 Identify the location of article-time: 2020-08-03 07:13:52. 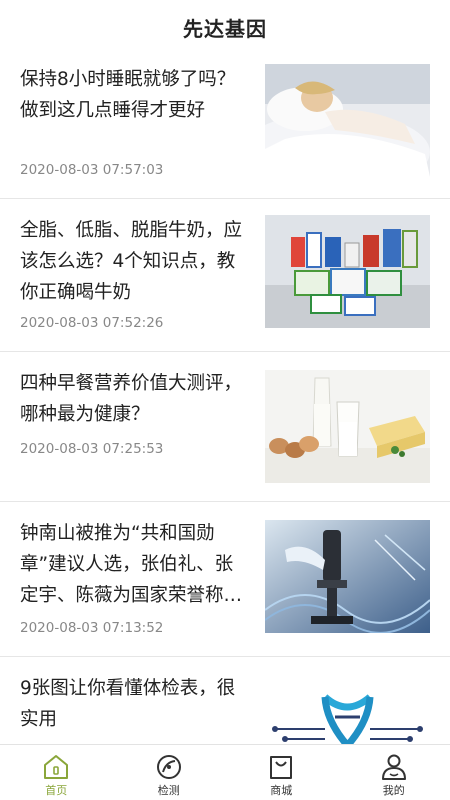
(92, 628).